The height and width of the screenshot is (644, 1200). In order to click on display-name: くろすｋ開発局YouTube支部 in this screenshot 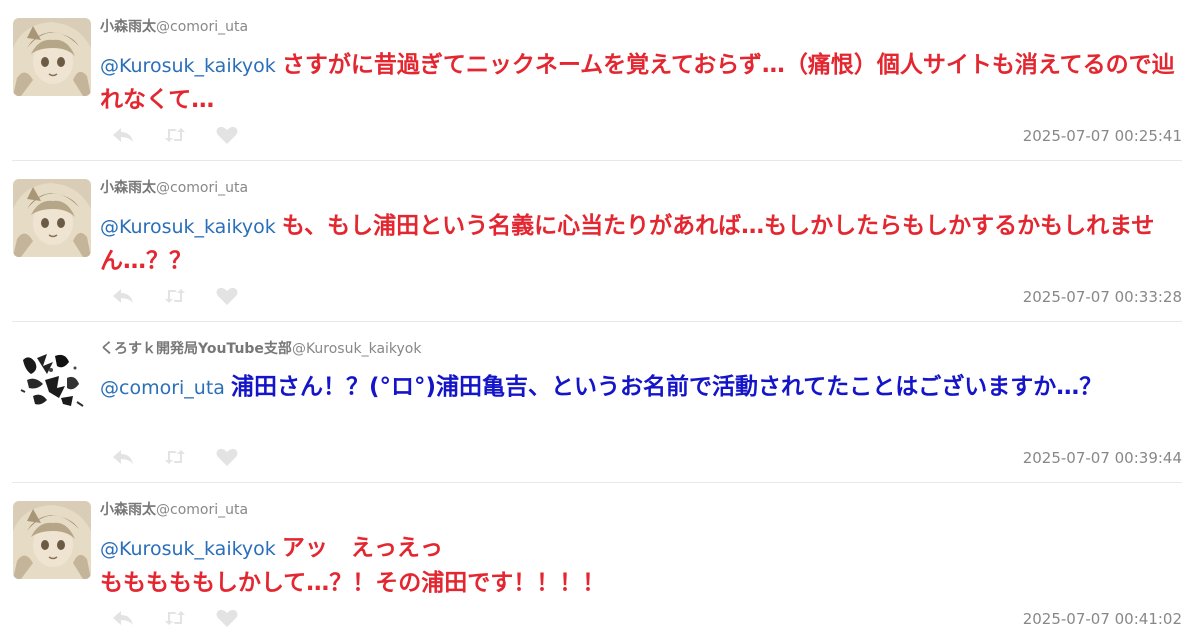, I will do `click(196, 349)`.